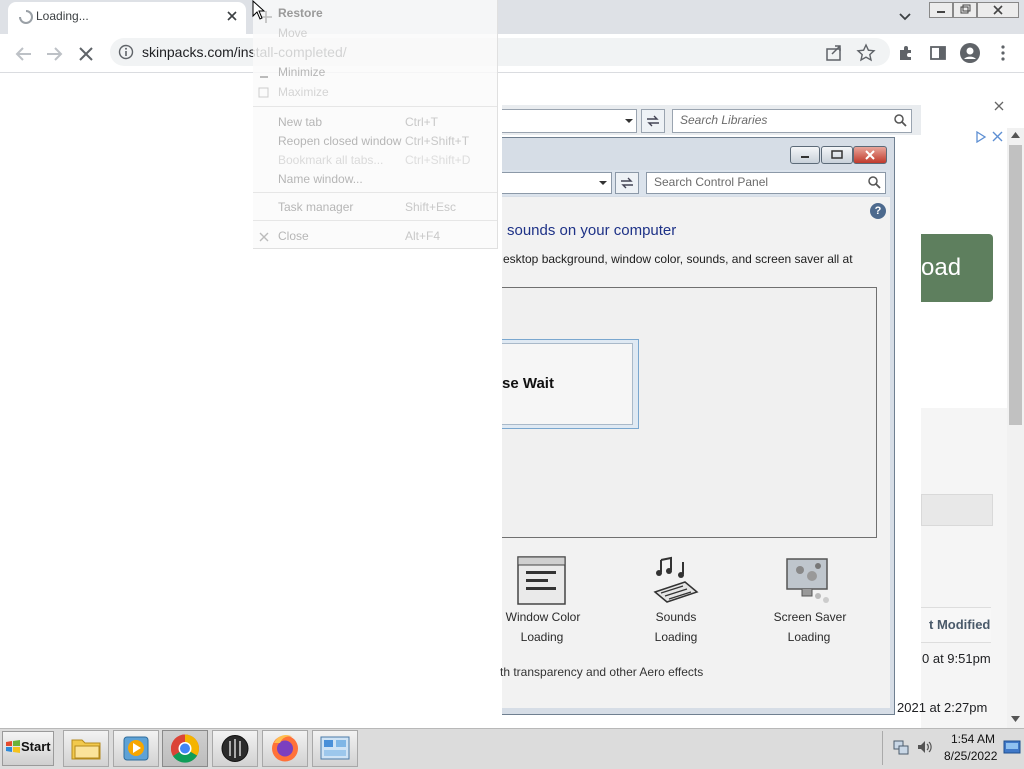 This screenshot has width=1024, height=769. Describe the element at coordinates (882, 748) in the screenshot. I see `tray-separator` at that location.